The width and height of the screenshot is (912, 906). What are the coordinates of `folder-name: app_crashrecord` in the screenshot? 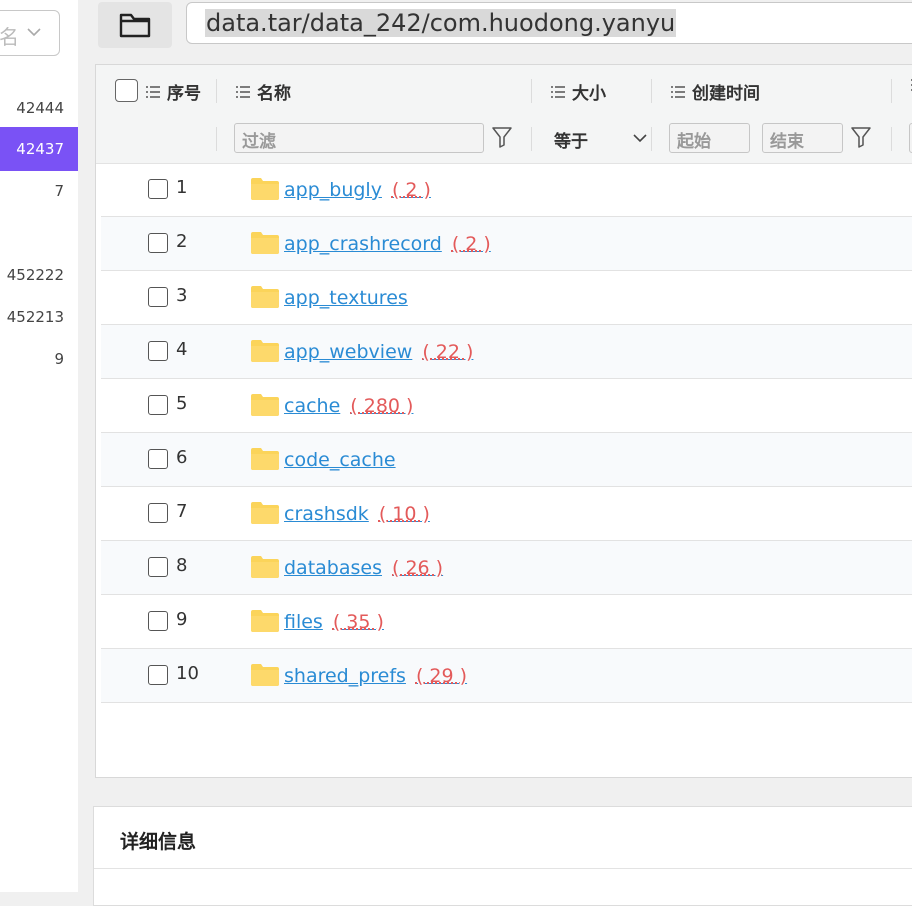 It's located at (363, 244).